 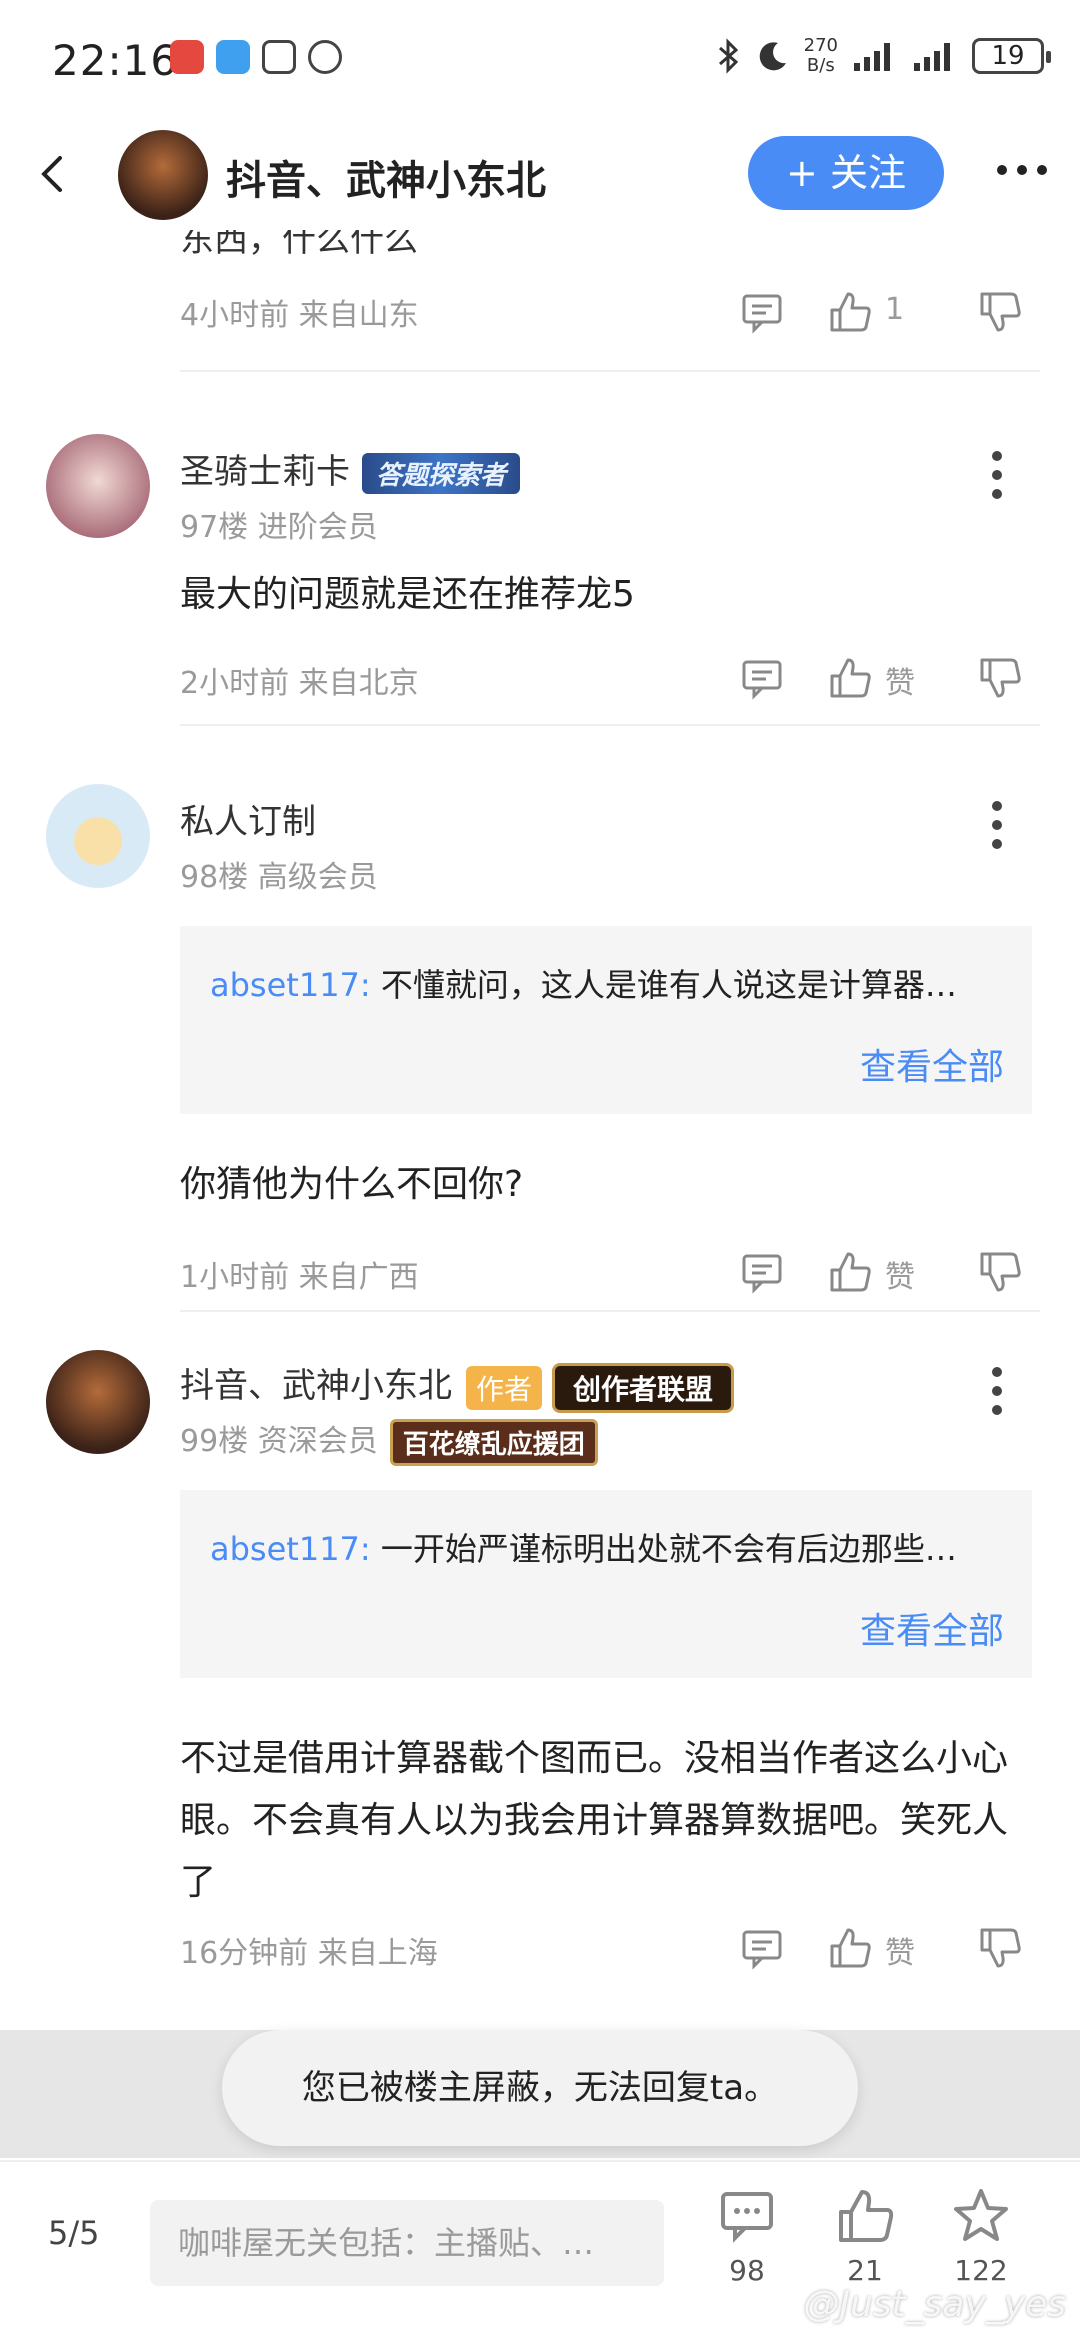 What do you see at coordinates (981, 2215) in the screenshot?
I see `star-icon` at bounding box center [981, 2215].